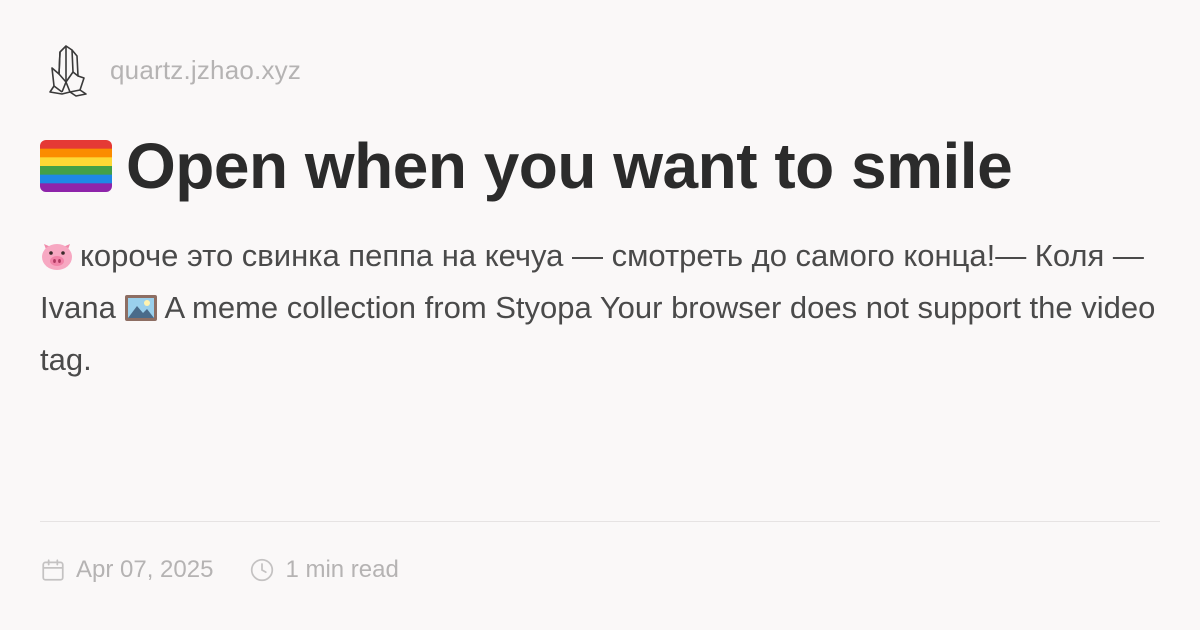  Describe the element at coordinates (342, 569) in the screenshot. I see `read-time-text: 1 min read` at that location.